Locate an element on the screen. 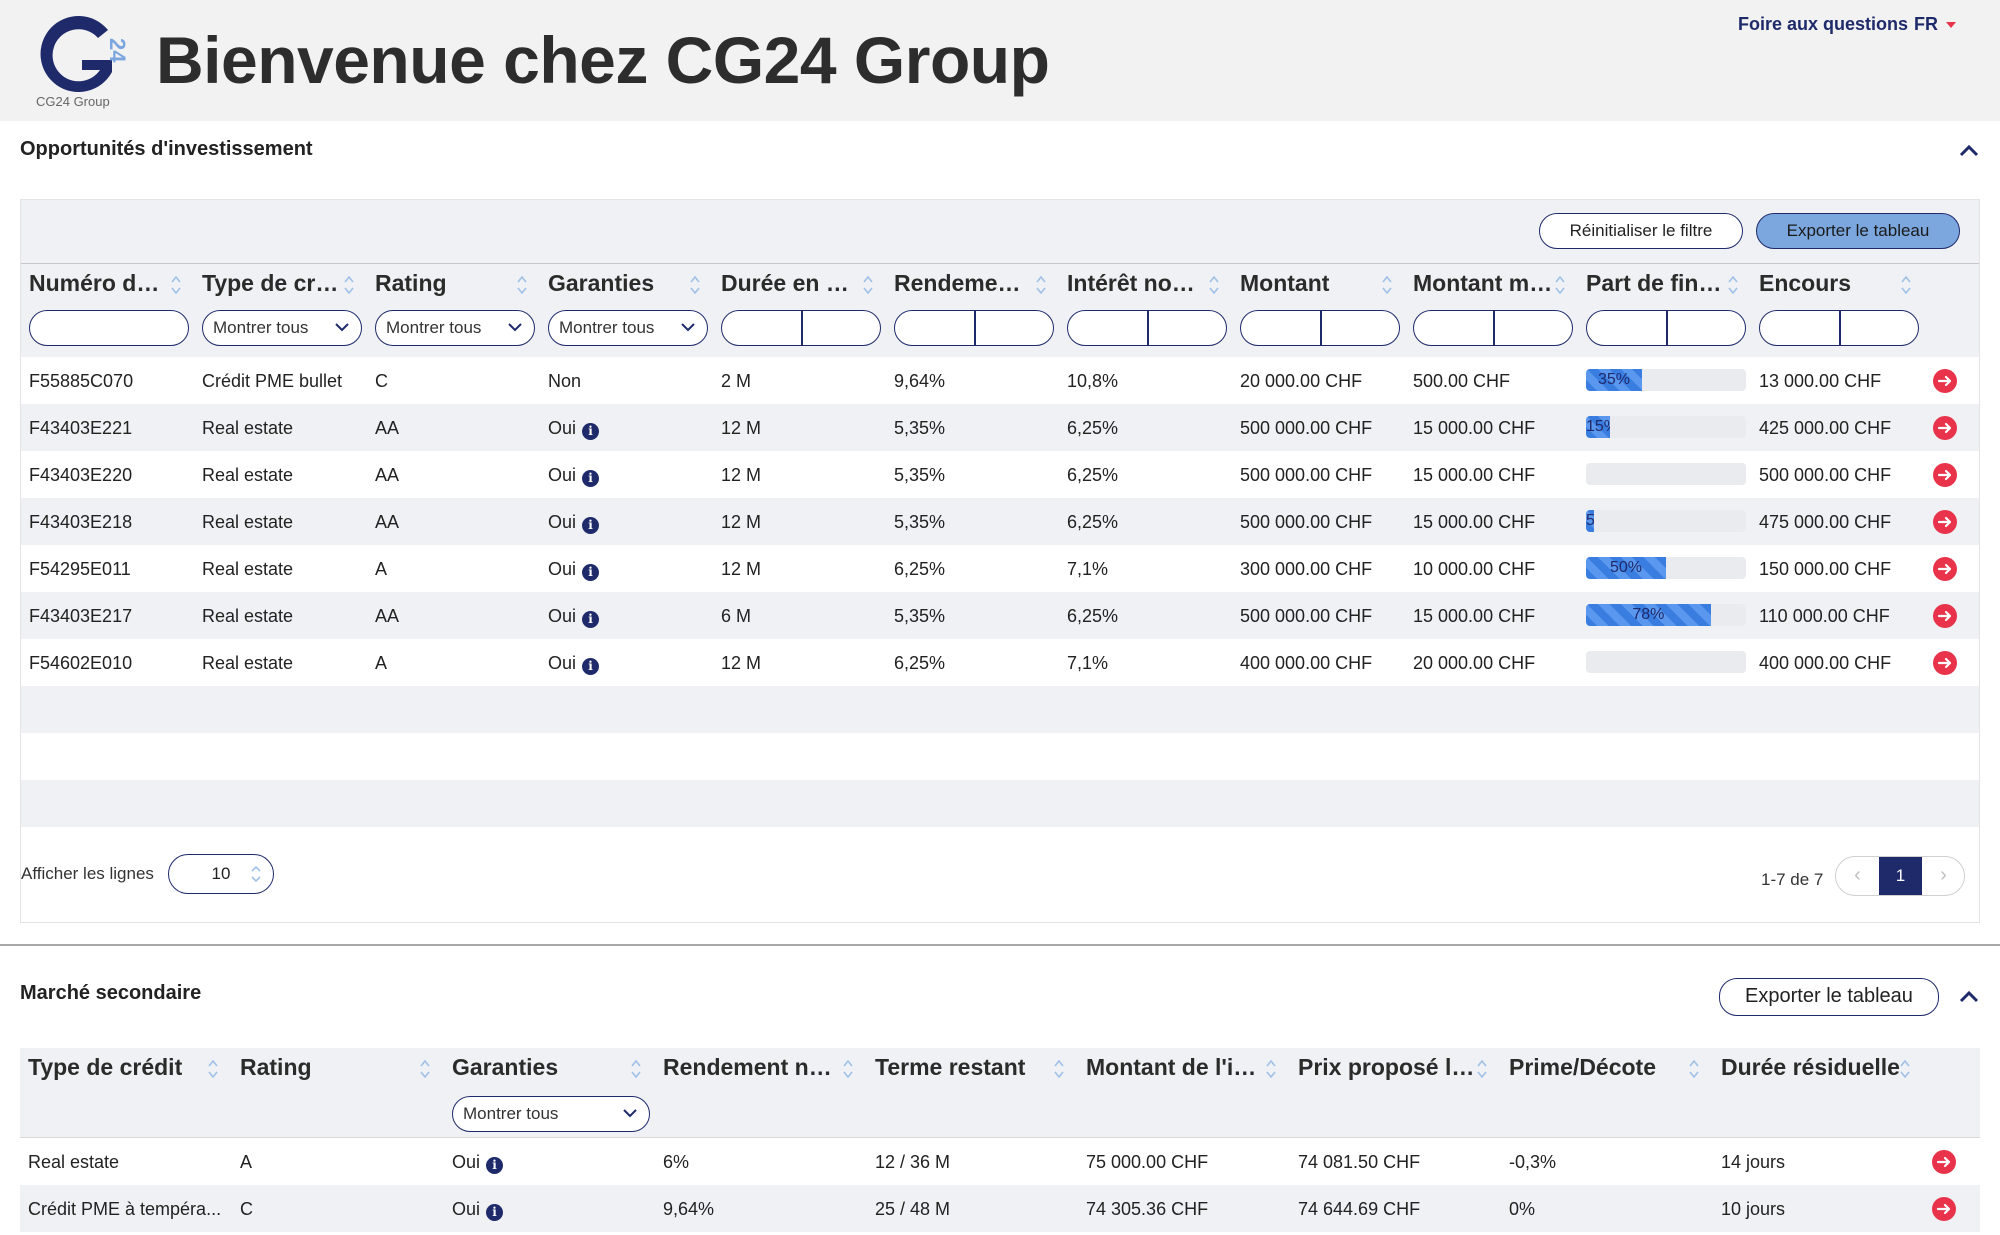 The image size is (2000, 1235). cell-text: 5,35% is located at coordinates (920, 616).